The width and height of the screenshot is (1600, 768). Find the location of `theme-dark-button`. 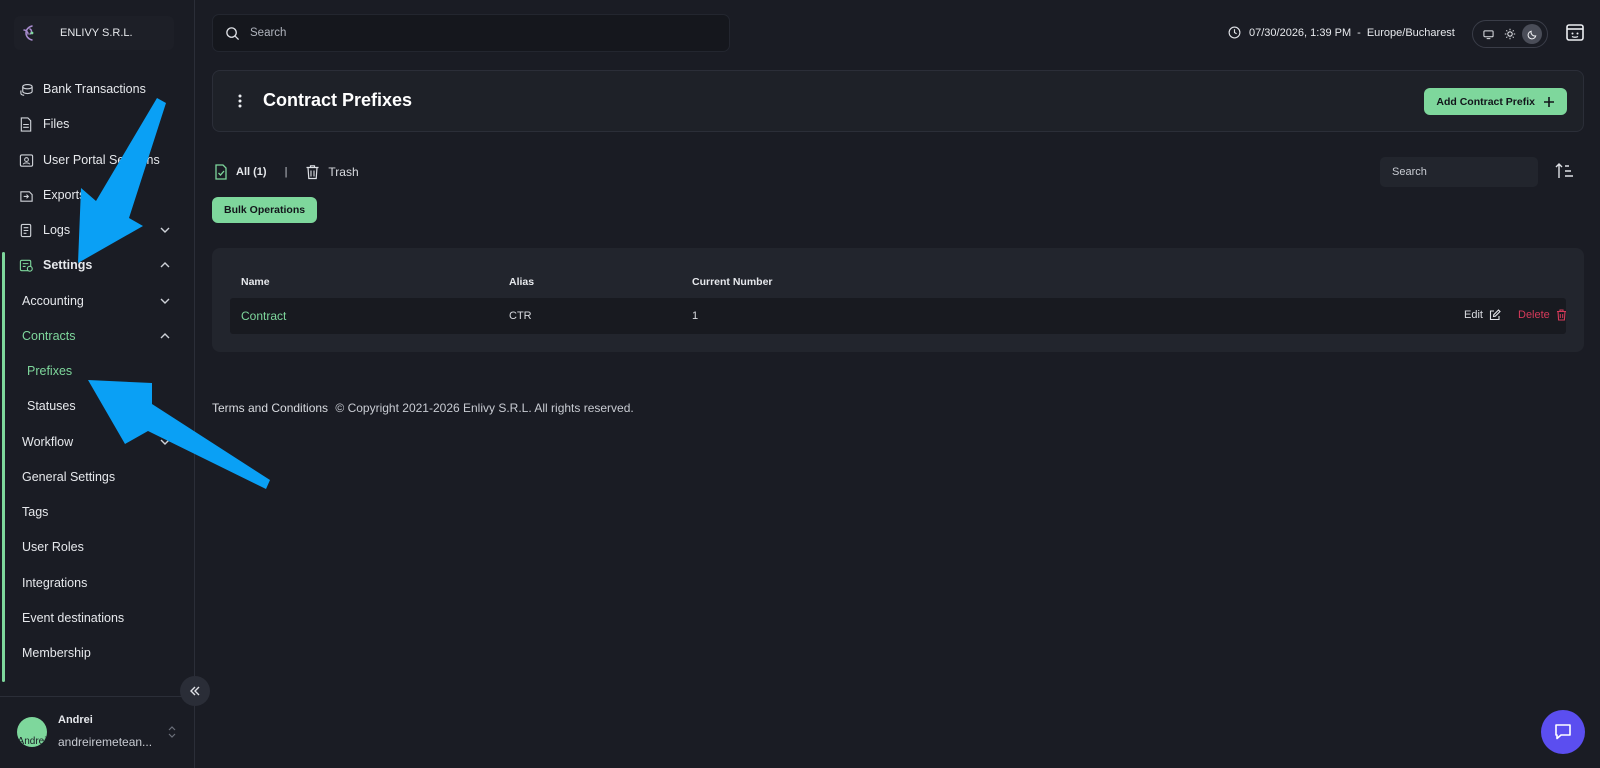

theme-dark-button is located at coordinates (1532, 34).